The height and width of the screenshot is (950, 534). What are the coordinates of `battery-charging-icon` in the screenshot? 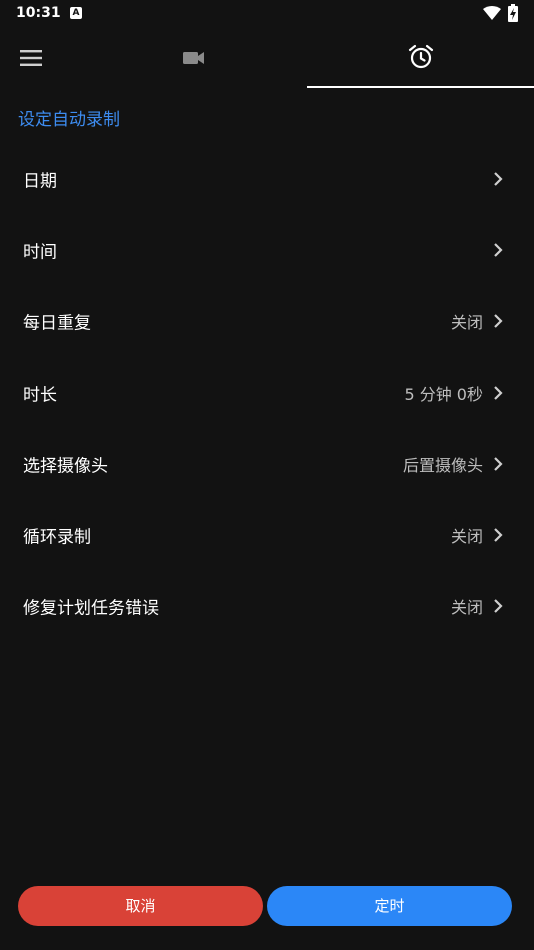 It's located at (513, 13).